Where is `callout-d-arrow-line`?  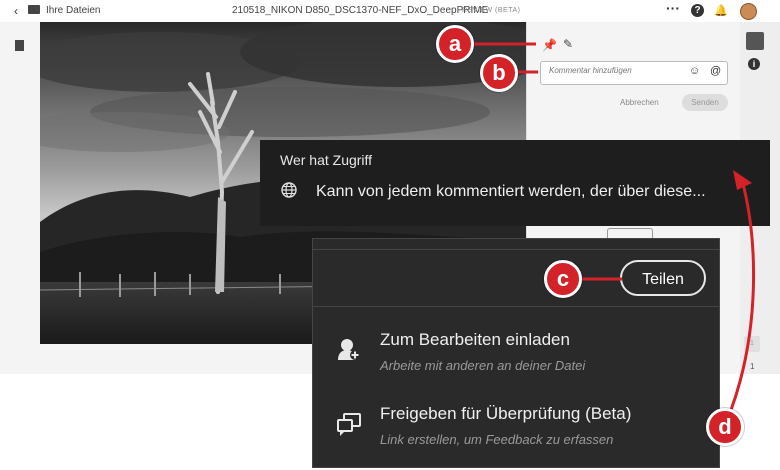 callout-d-arrow-line is located at coordinates (742, 295).